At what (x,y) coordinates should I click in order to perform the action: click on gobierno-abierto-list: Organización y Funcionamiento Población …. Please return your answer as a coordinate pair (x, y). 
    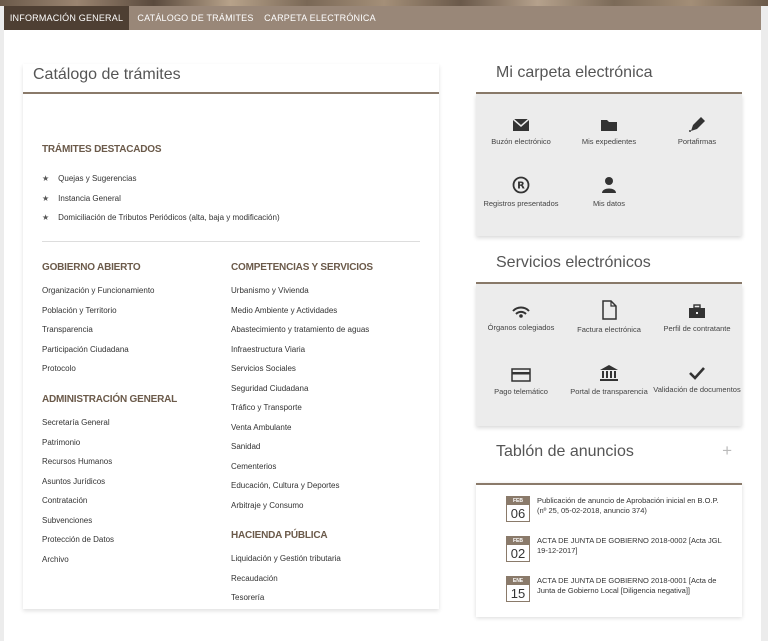
    Looking at the image, I should click on (98, 335).